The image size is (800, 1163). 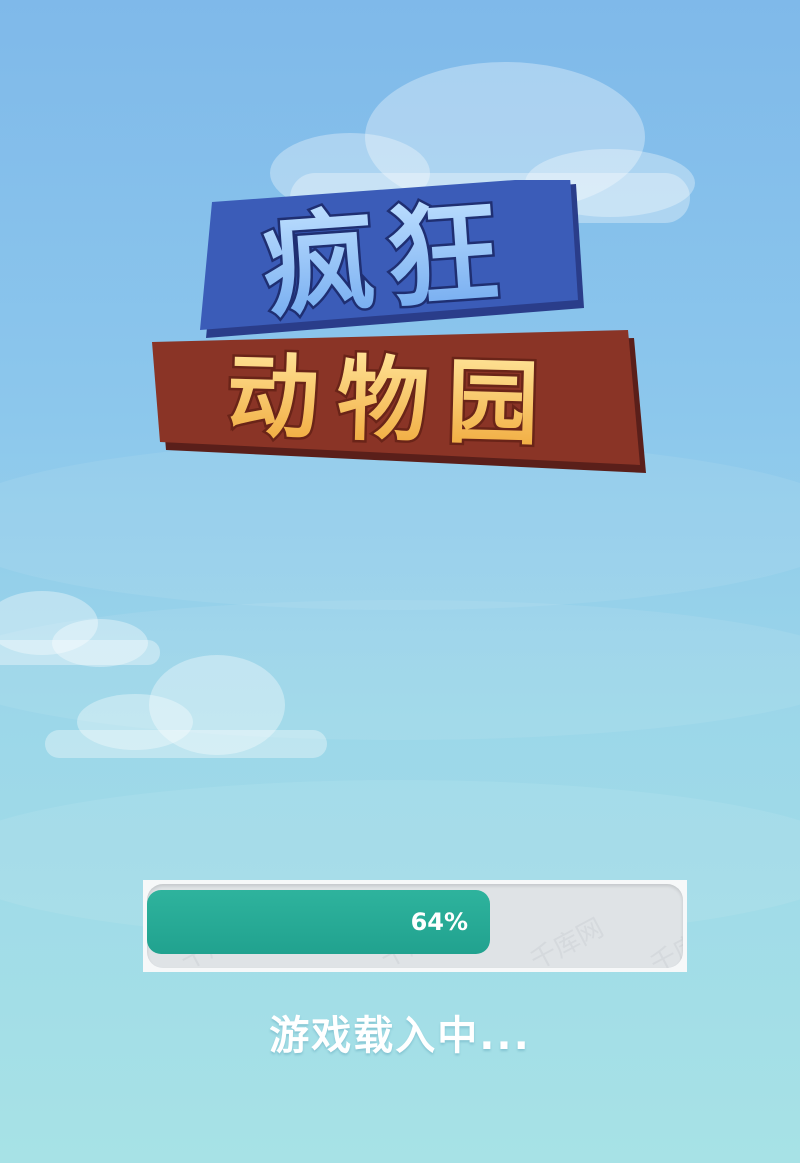 What do you see at coordinates (186, 706) in the screenshot?
I see `cloud-left-lower` at bounding box center [186, 706].